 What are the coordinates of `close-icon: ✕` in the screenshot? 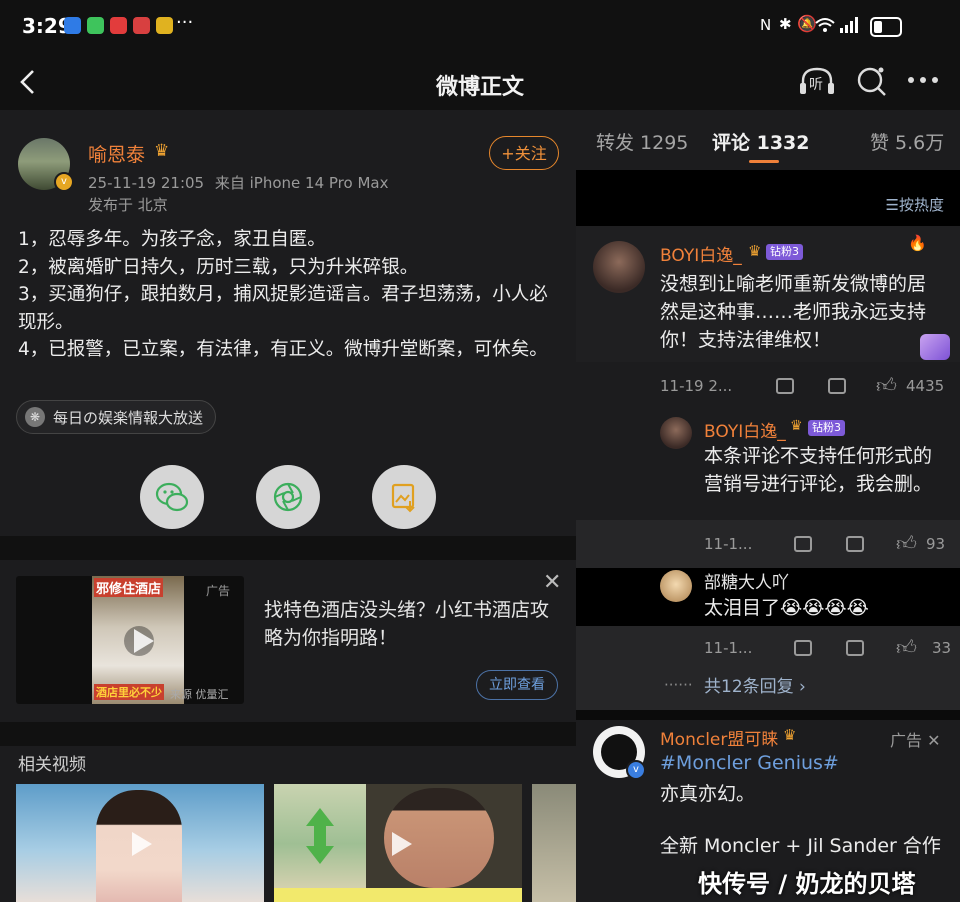 It's located at (933, 740).